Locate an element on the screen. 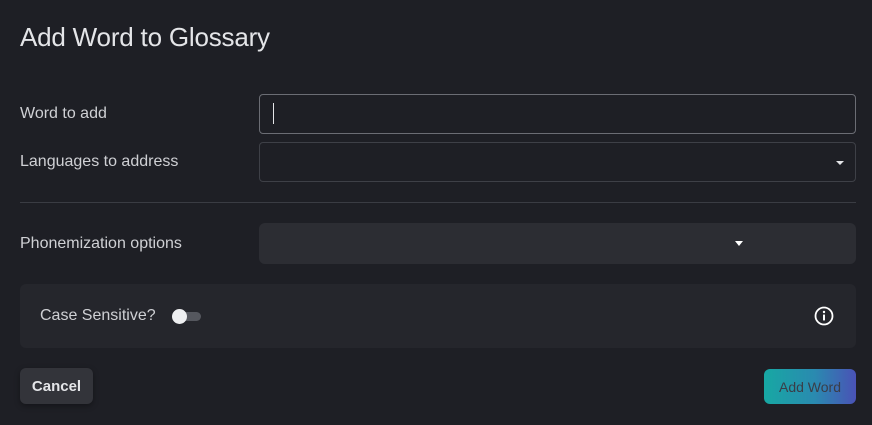  cancel-button: Cancel is located at coordinates (56, 386).